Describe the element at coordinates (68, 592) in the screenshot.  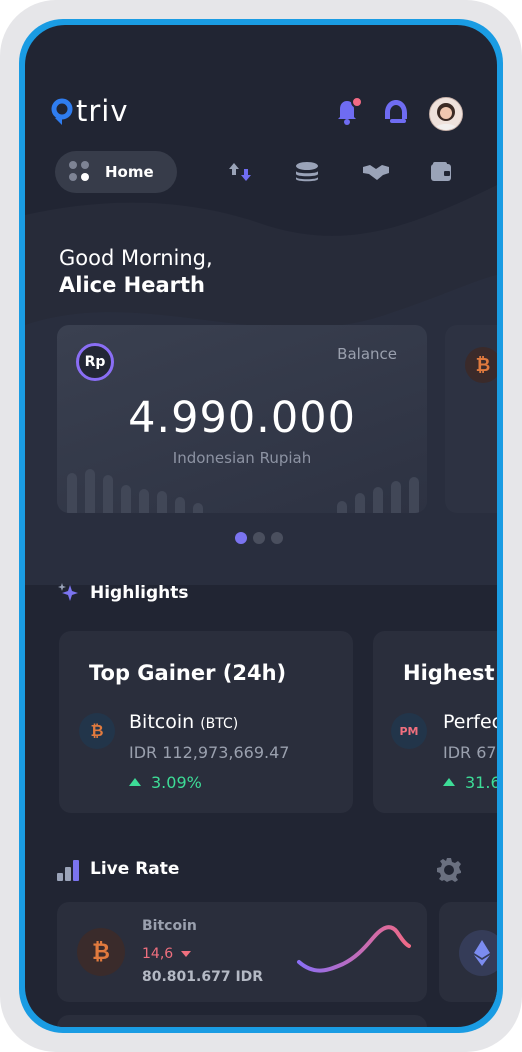
I see `sparkle-icon` at that location.